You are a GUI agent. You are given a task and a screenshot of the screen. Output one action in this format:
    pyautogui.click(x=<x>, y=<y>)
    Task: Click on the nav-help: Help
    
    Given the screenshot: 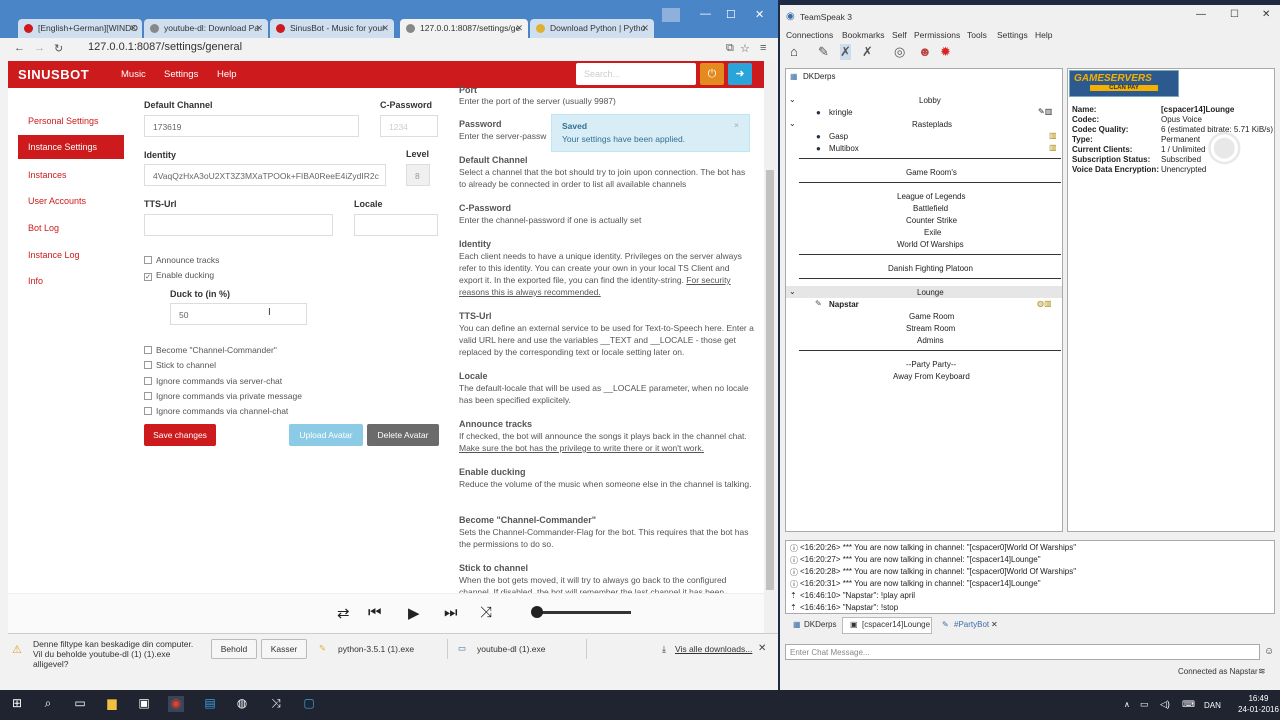 What is the action you would take?
    pyautogui.click(x=227, y=74)
    